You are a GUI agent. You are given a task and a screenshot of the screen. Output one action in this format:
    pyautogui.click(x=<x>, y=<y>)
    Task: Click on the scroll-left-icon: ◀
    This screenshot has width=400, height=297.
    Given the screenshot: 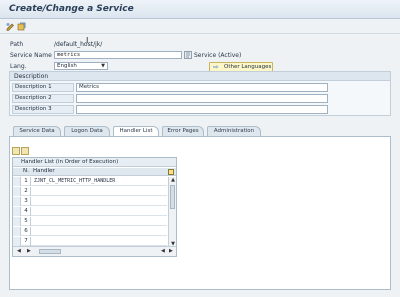 What is the action you would take?
    pyautogui.click(x=19, y=251)
    